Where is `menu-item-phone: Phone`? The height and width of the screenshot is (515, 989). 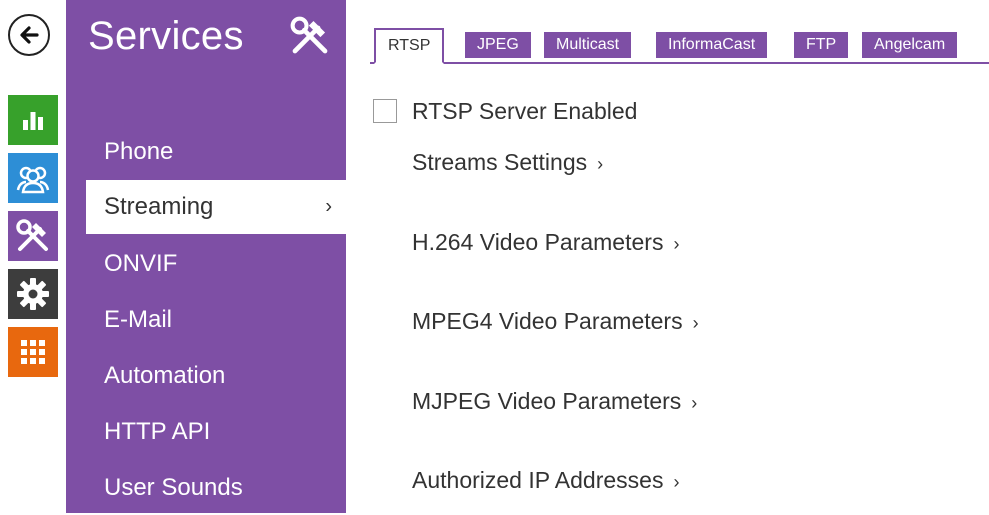
menu-item-phone: Phone is located at coordinates (216, 152).